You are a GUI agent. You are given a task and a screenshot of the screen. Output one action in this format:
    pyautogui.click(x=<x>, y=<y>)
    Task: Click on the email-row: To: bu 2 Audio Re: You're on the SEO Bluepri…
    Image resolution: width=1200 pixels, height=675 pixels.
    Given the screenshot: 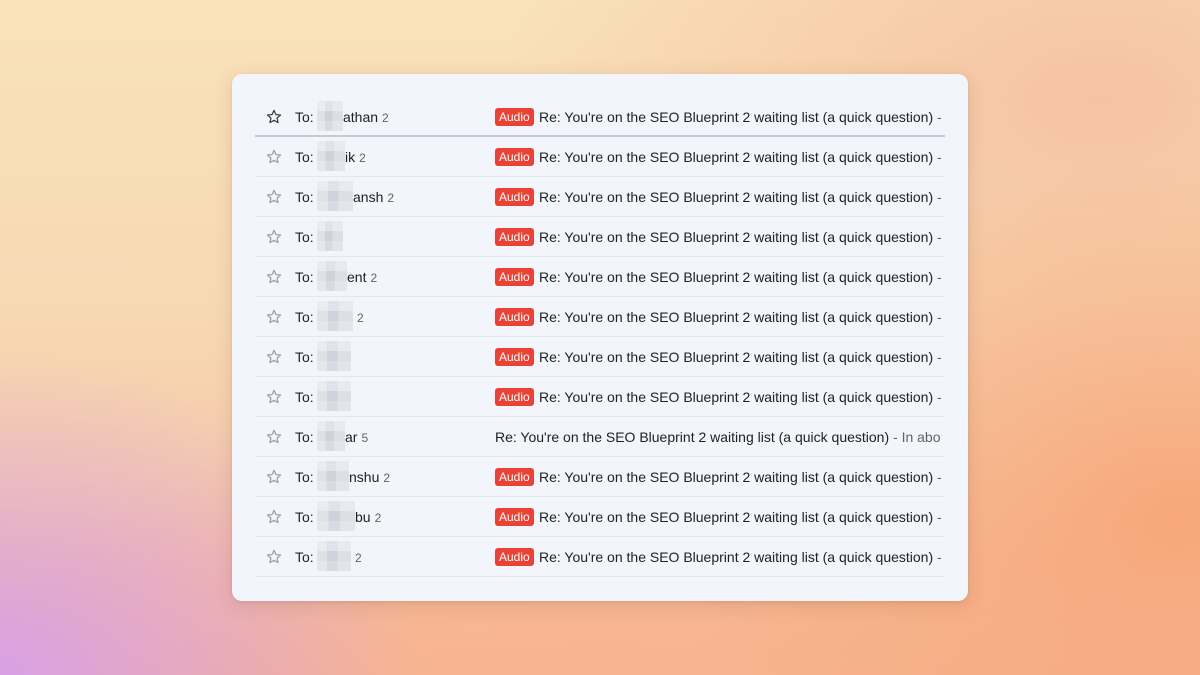 What is the action you would take?
    pyautogui.click(x=600, y=517)
    